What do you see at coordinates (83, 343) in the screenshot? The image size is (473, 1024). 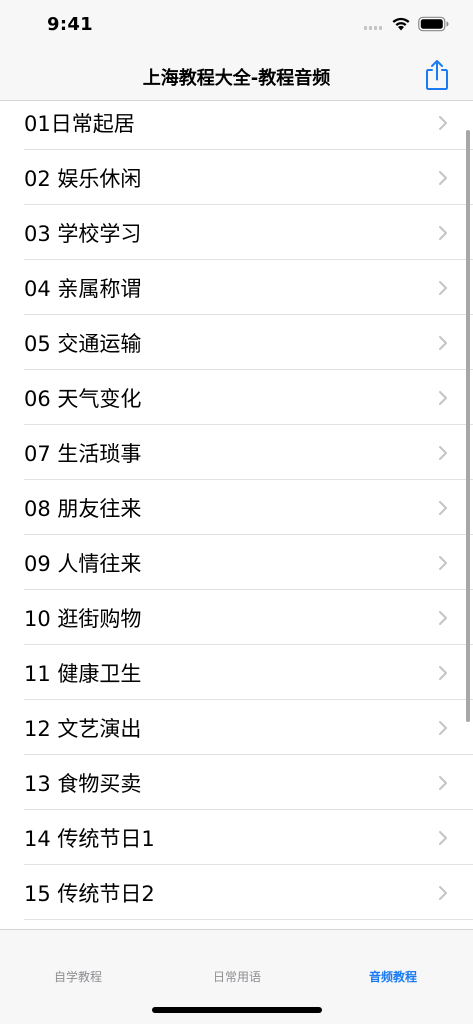 I see `list-item-label: 05 交通运输` at bounding box center [83, 343].